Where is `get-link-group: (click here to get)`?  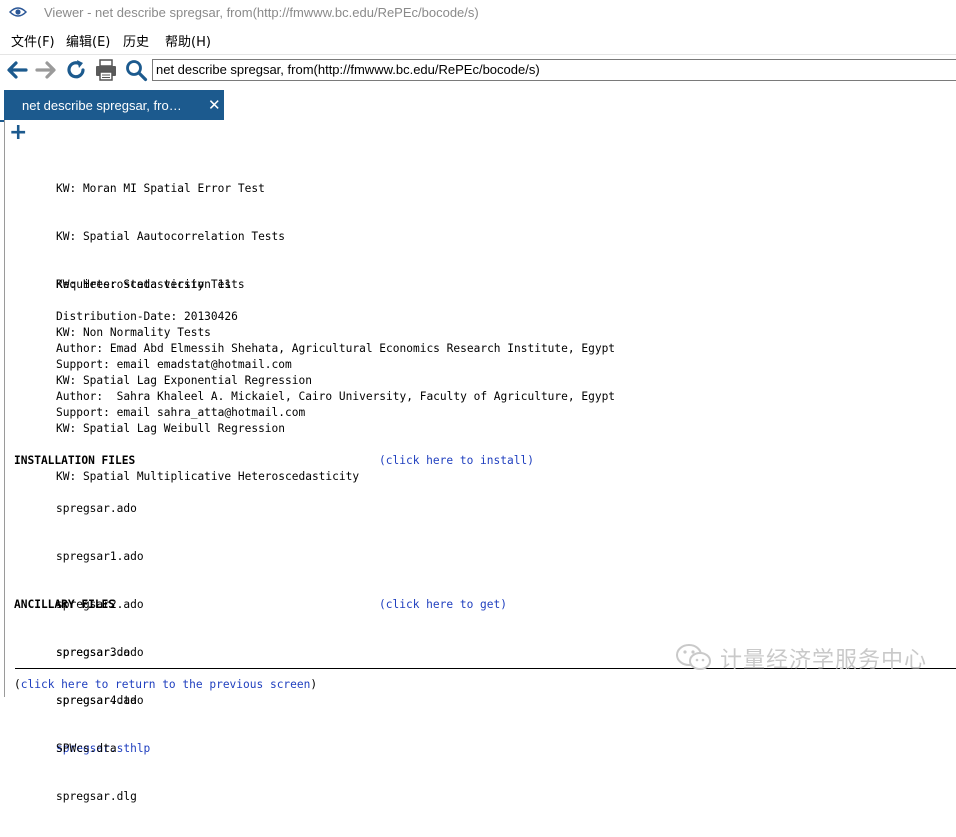
get-link-group: (click here to get) is located at coordinates (443, 605).